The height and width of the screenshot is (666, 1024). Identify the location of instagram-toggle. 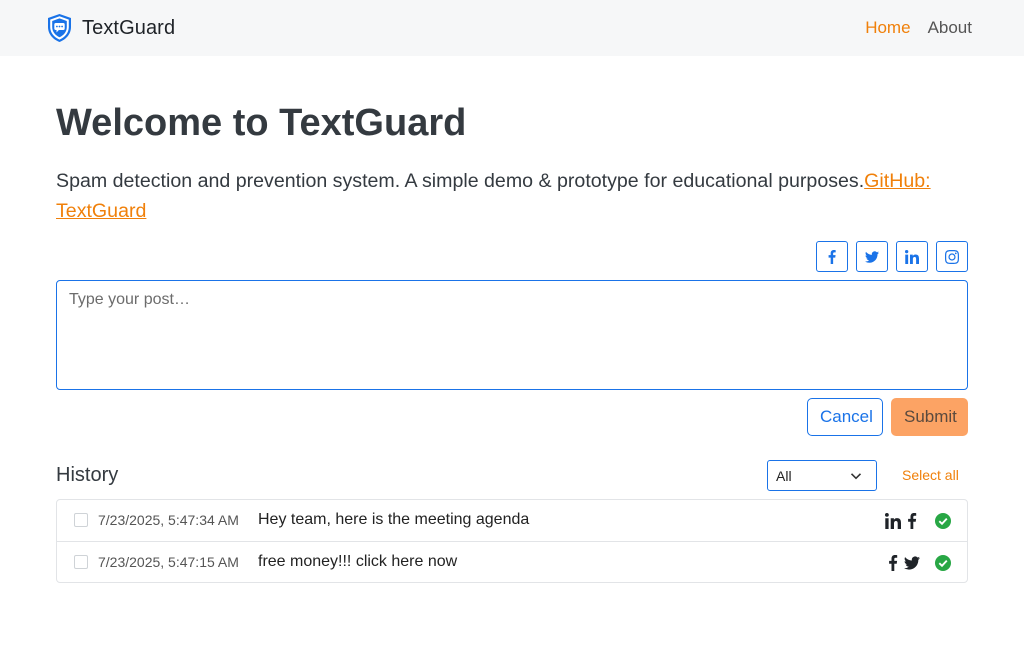
(952, 256).